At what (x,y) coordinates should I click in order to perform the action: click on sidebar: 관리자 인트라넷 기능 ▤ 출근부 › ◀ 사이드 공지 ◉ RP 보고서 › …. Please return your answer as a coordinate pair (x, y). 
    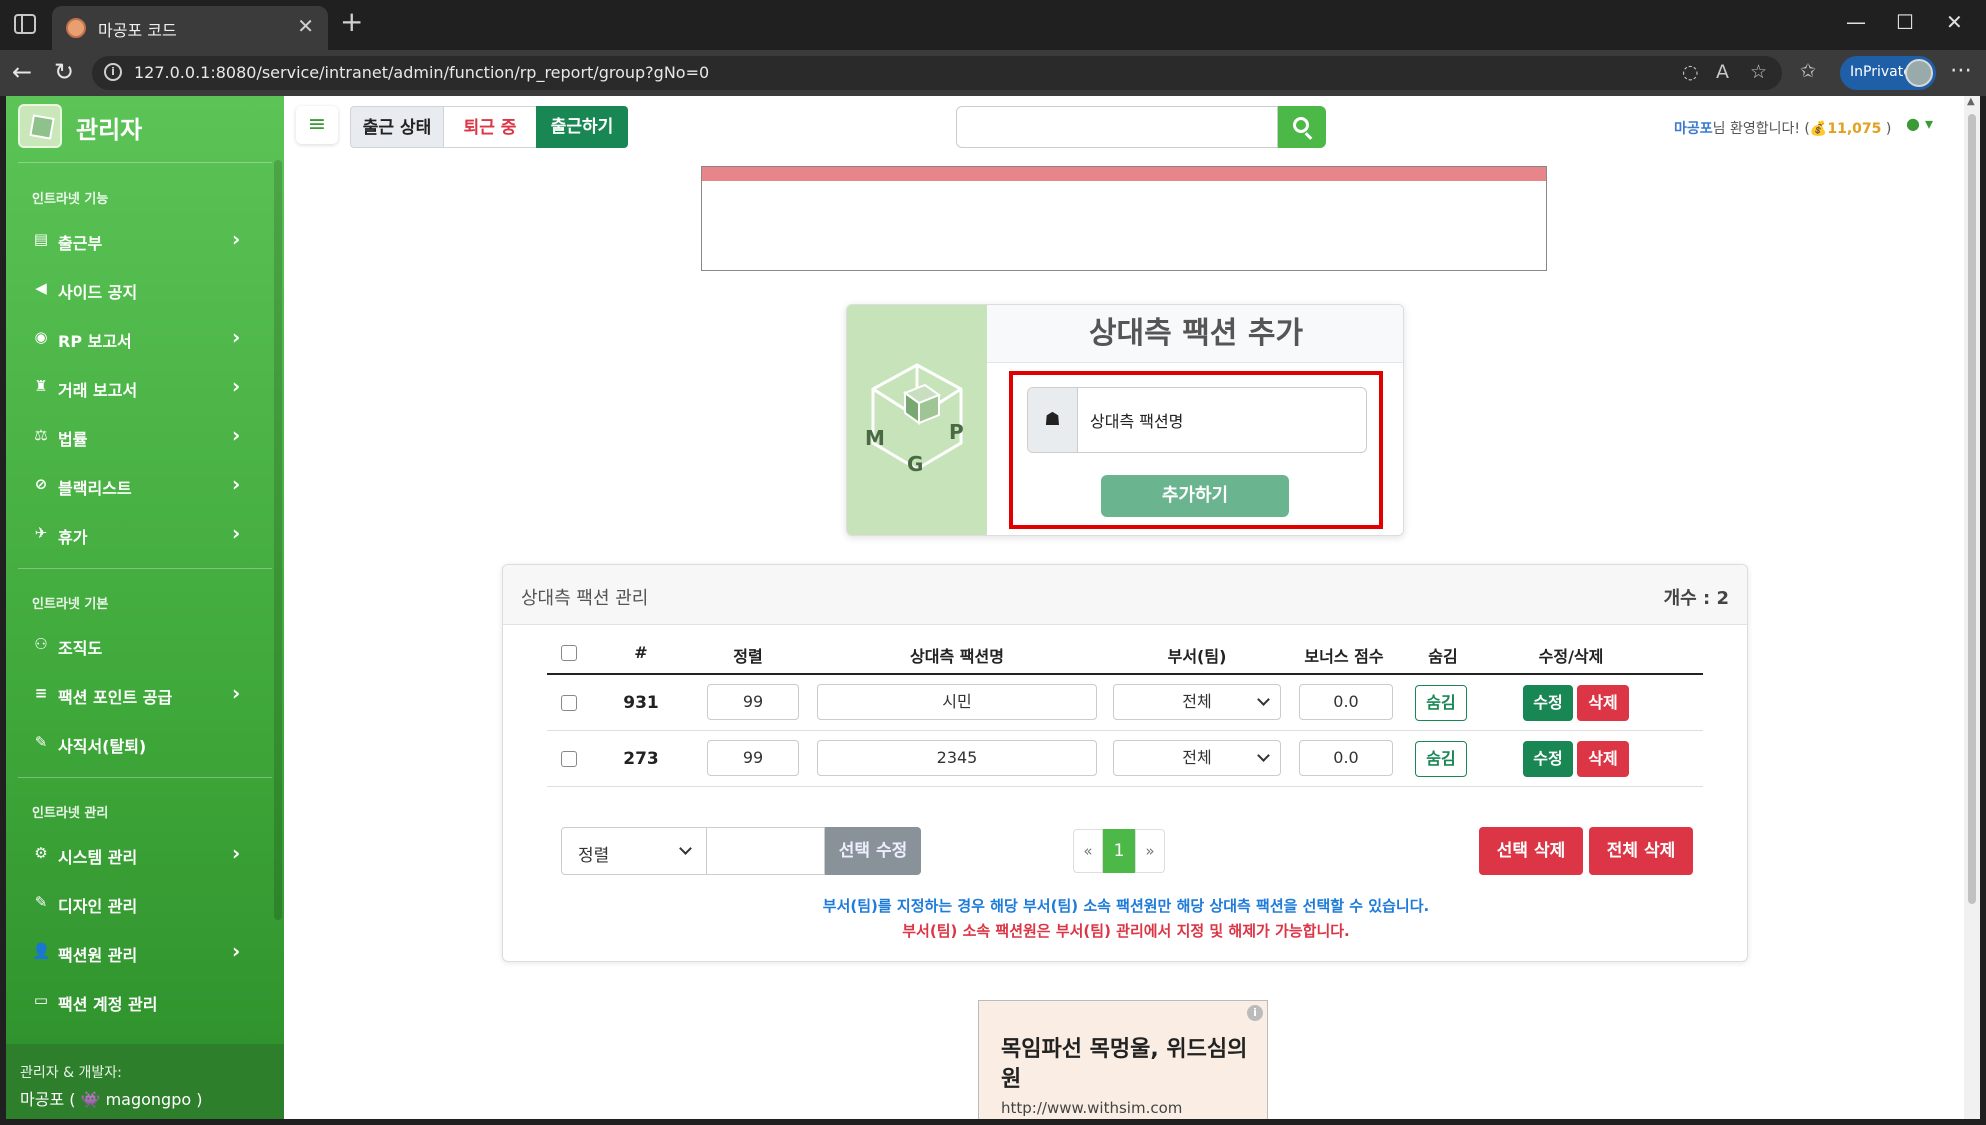
    Looking at the image, I should click on (145, 607).